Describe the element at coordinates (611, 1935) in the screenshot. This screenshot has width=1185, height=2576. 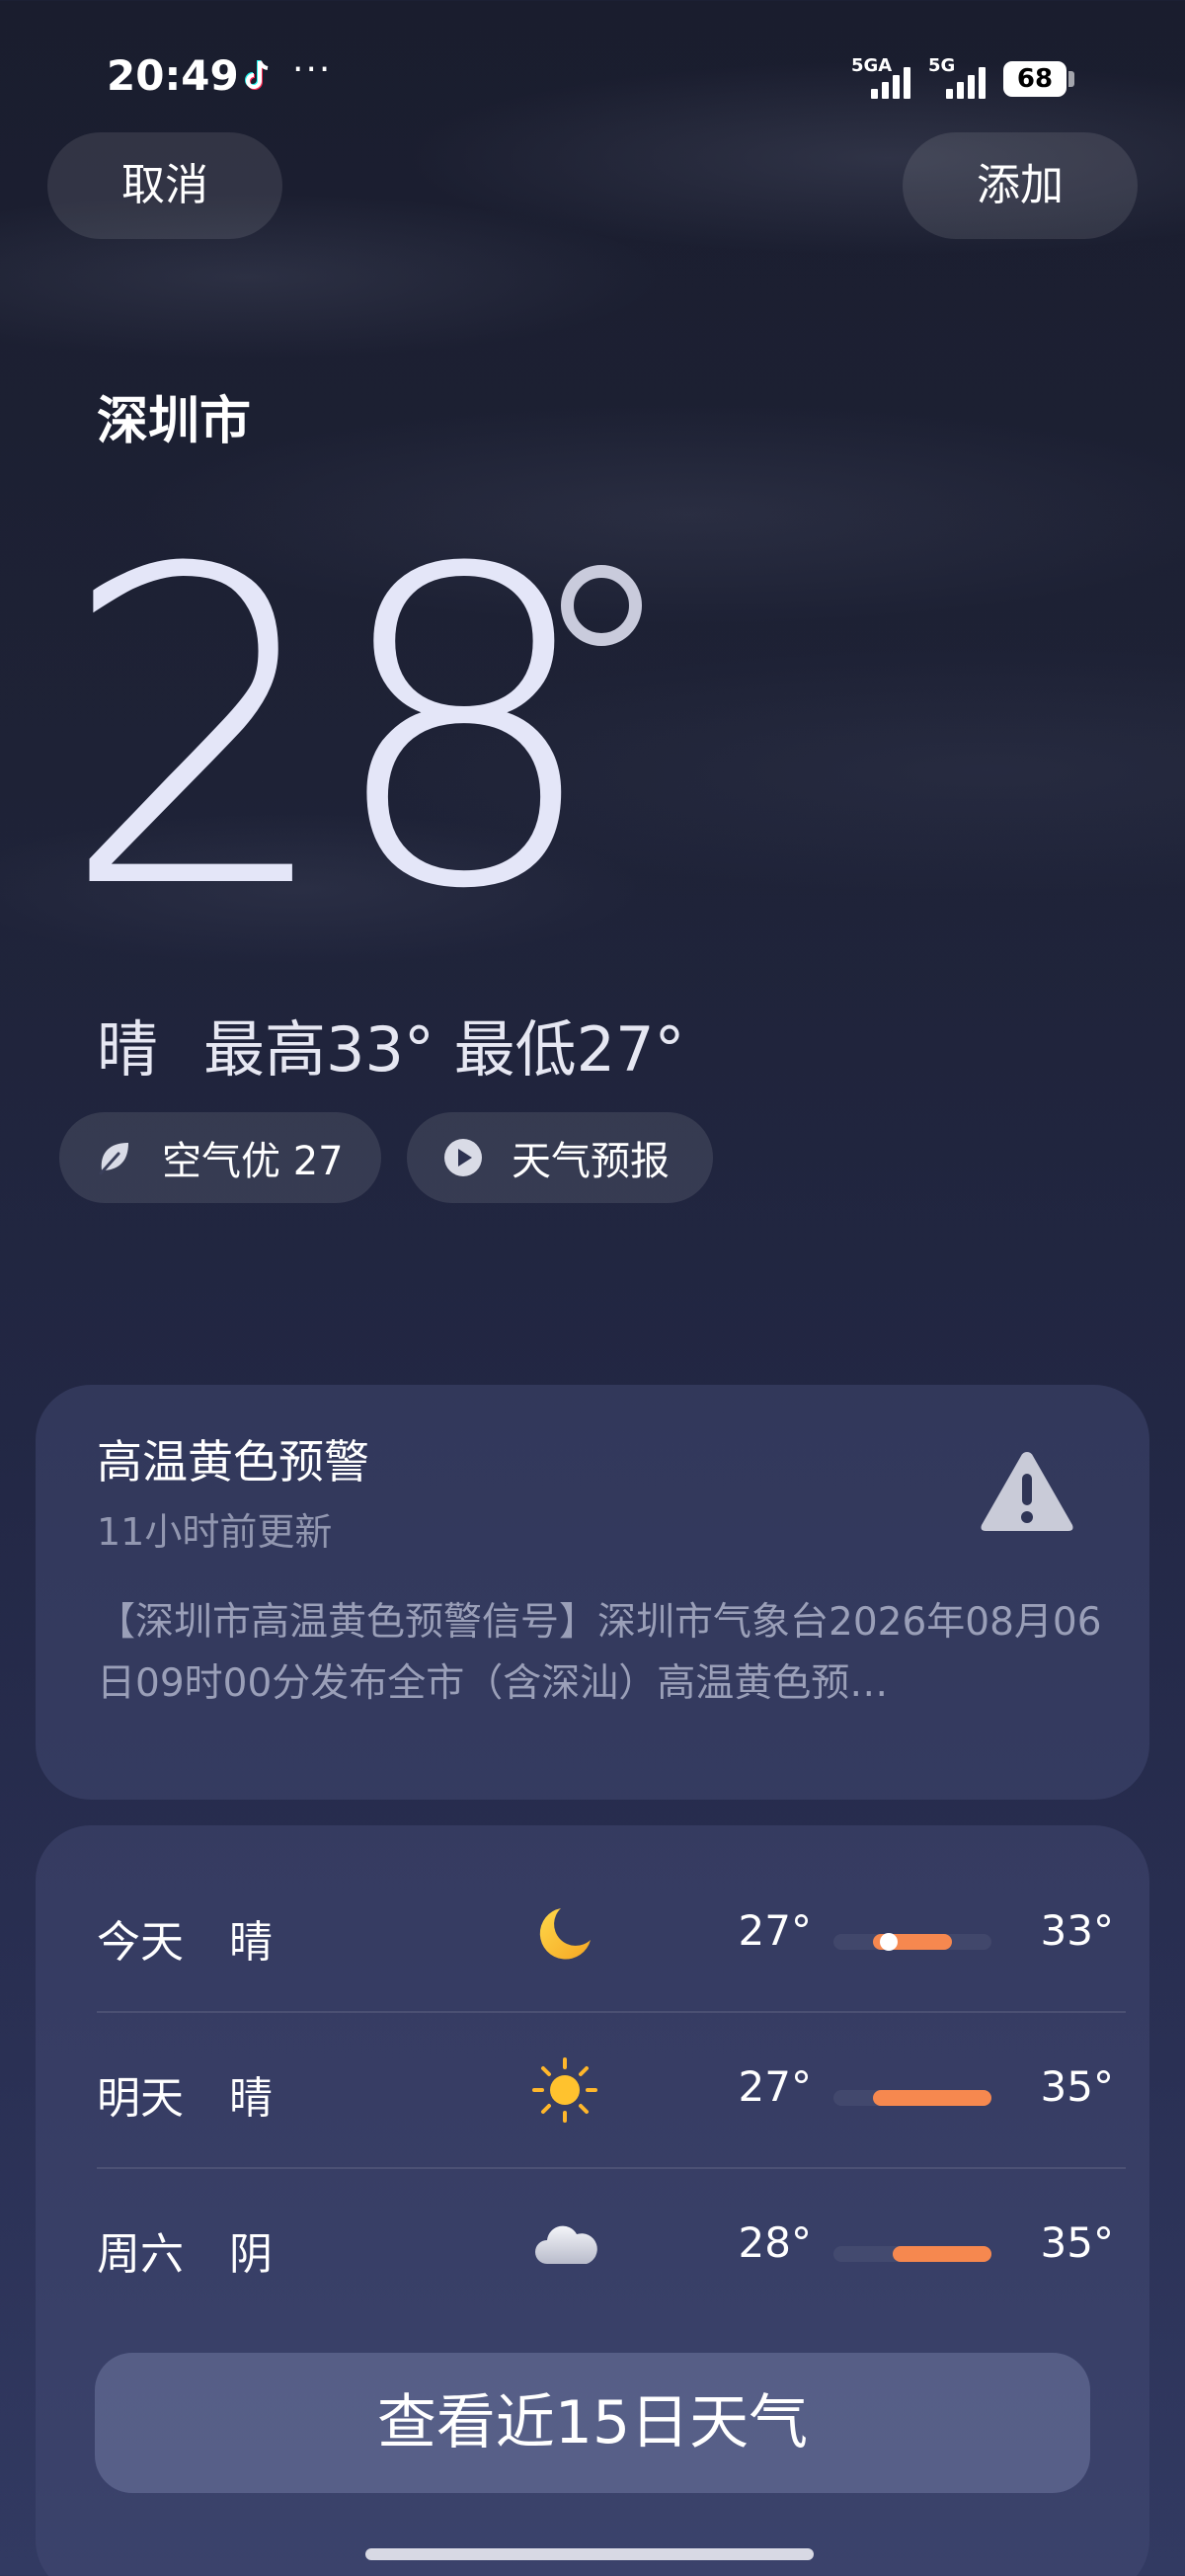
I see `forecast-row: 今天 晴 27° 33°` at that location.